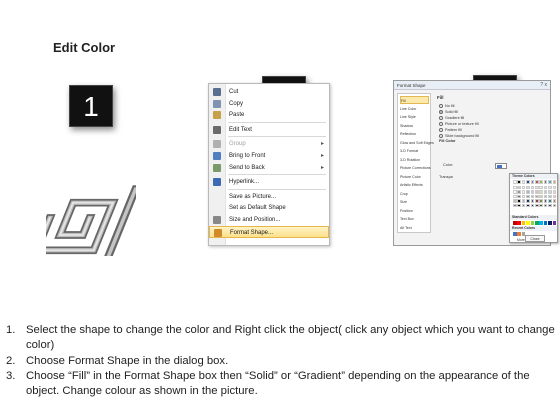 Image resolution: width=560 pixels, height=420 pixels. Describe the element at coordinates (414, 228) in the screenshot. I see `dialog-nav-item: Alt Text` at that location.